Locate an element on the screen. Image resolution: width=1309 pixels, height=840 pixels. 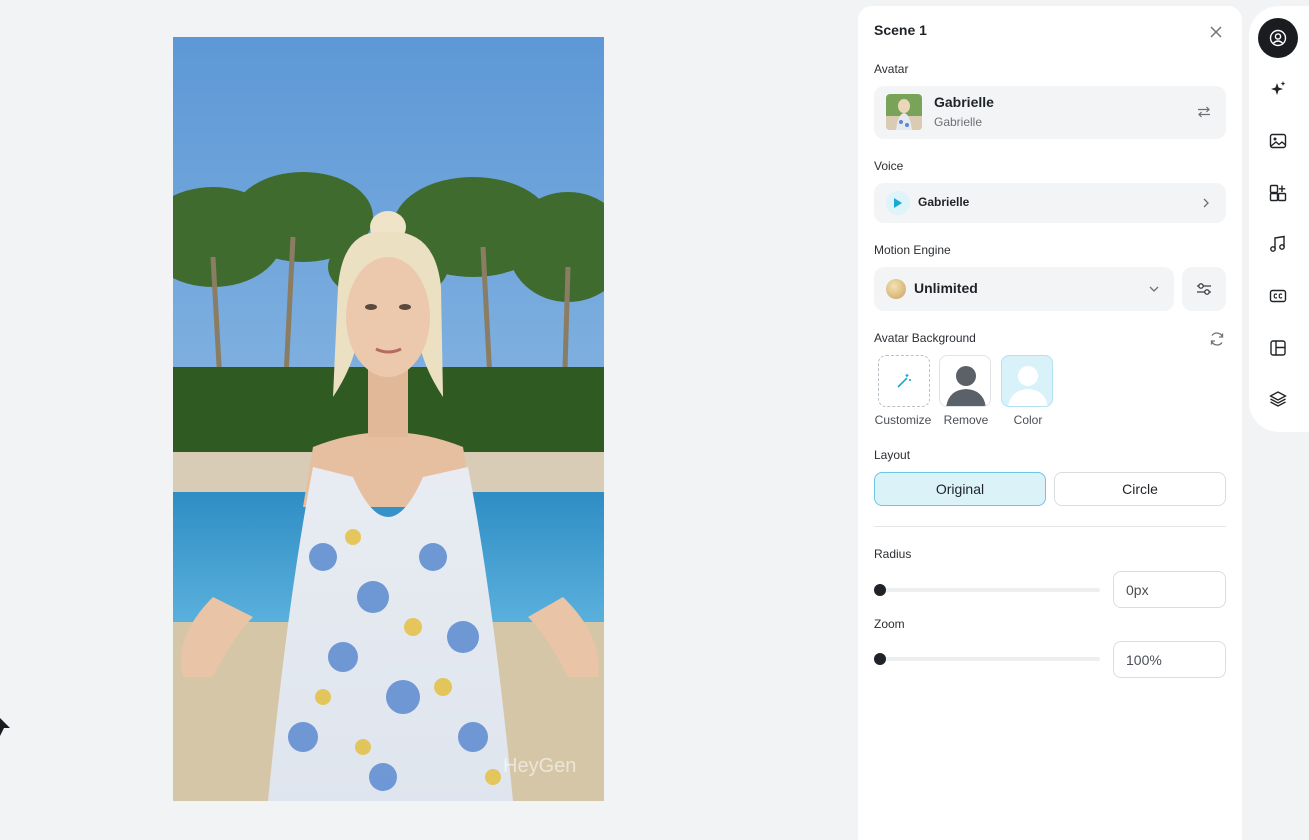
voice-section-label: Voice is located at coordinates (889, 166).